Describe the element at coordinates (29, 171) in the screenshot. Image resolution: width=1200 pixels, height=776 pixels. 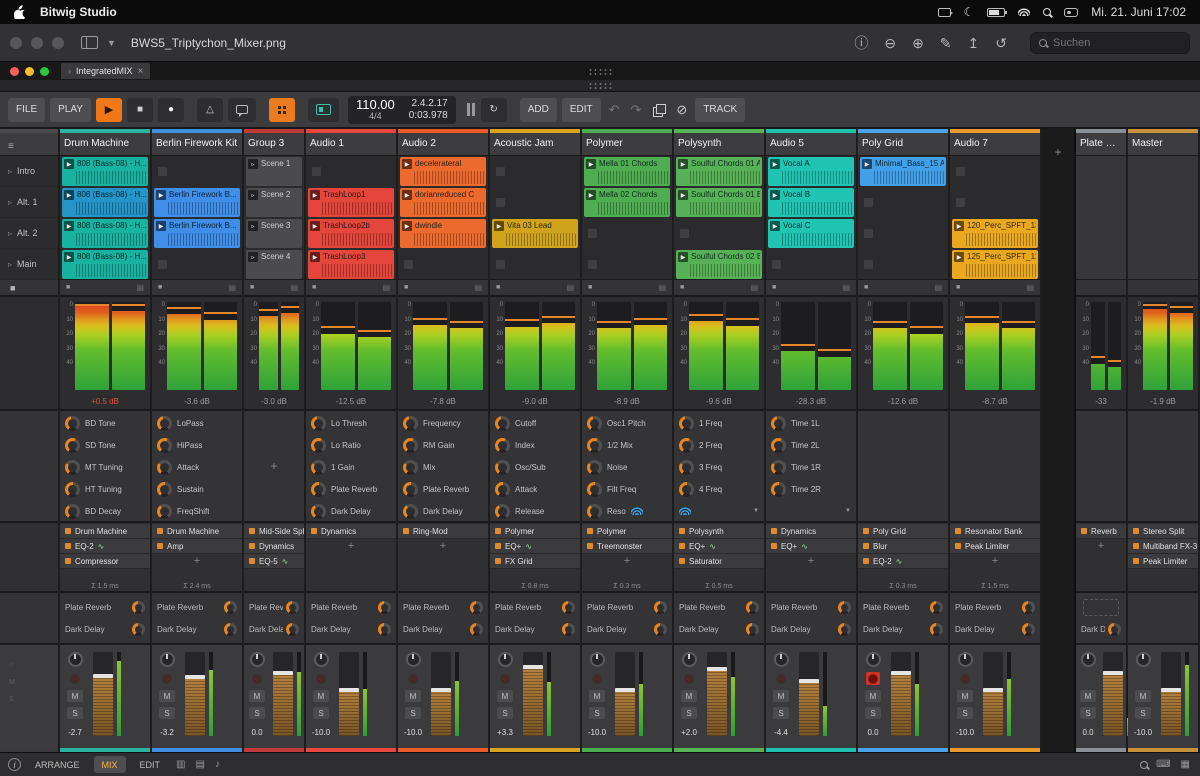
I see `scene-launch-row: ▹ Intro` at that location.